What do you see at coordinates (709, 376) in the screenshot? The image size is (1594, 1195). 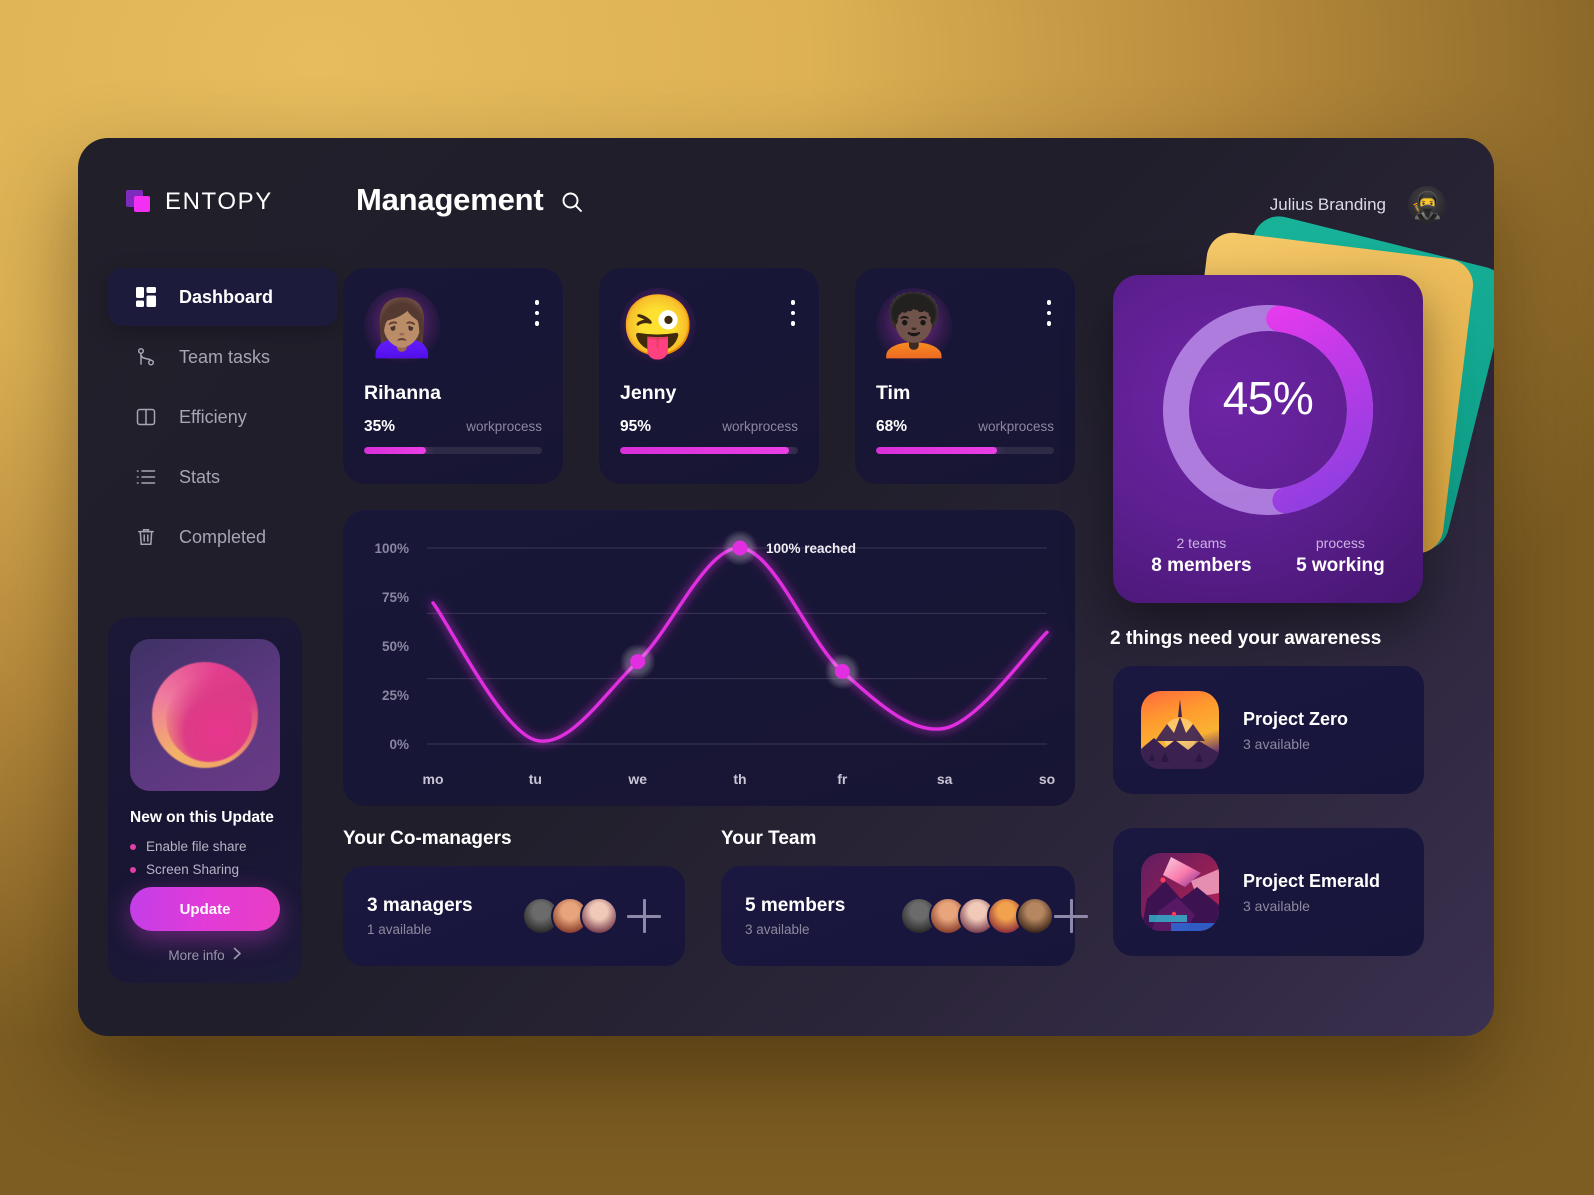 I see `member-card: 😜 Jenny 95% workprocess` at bounding box center [709, 376].